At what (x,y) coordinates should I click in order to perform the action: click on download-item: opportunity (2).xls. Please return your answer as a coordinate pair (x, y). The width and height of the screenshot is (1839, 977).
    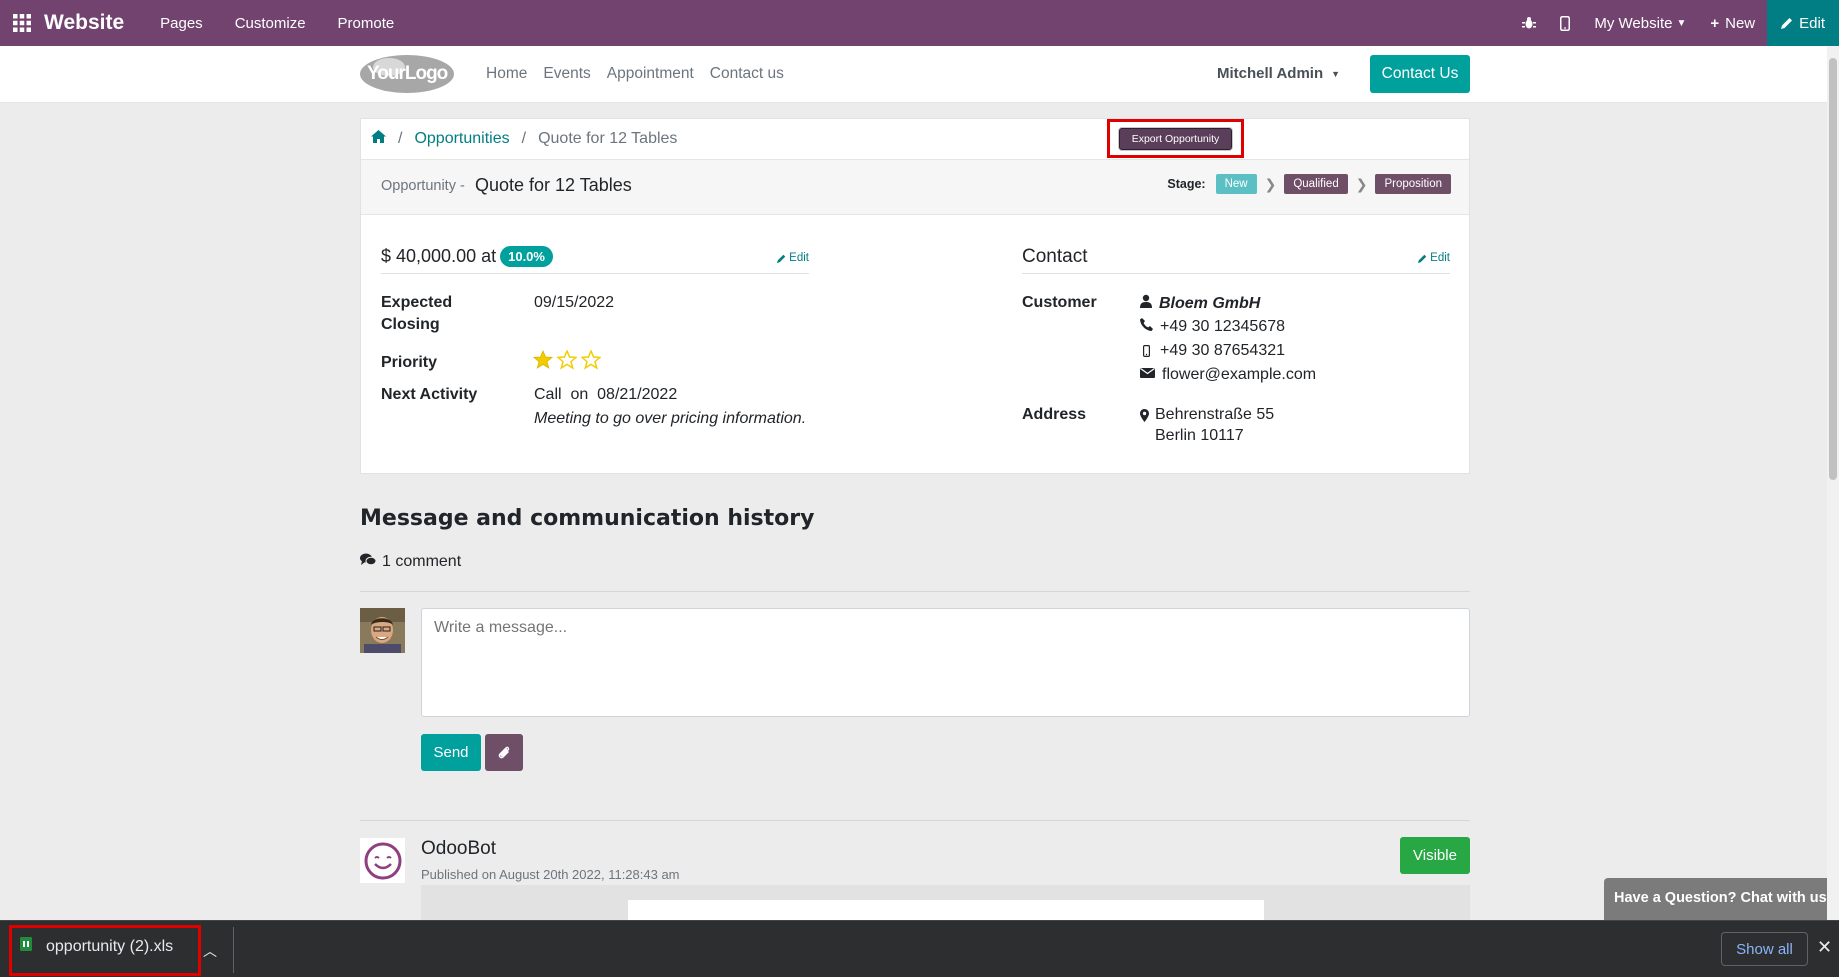
    Looking at the image, I should click on (96, 946).